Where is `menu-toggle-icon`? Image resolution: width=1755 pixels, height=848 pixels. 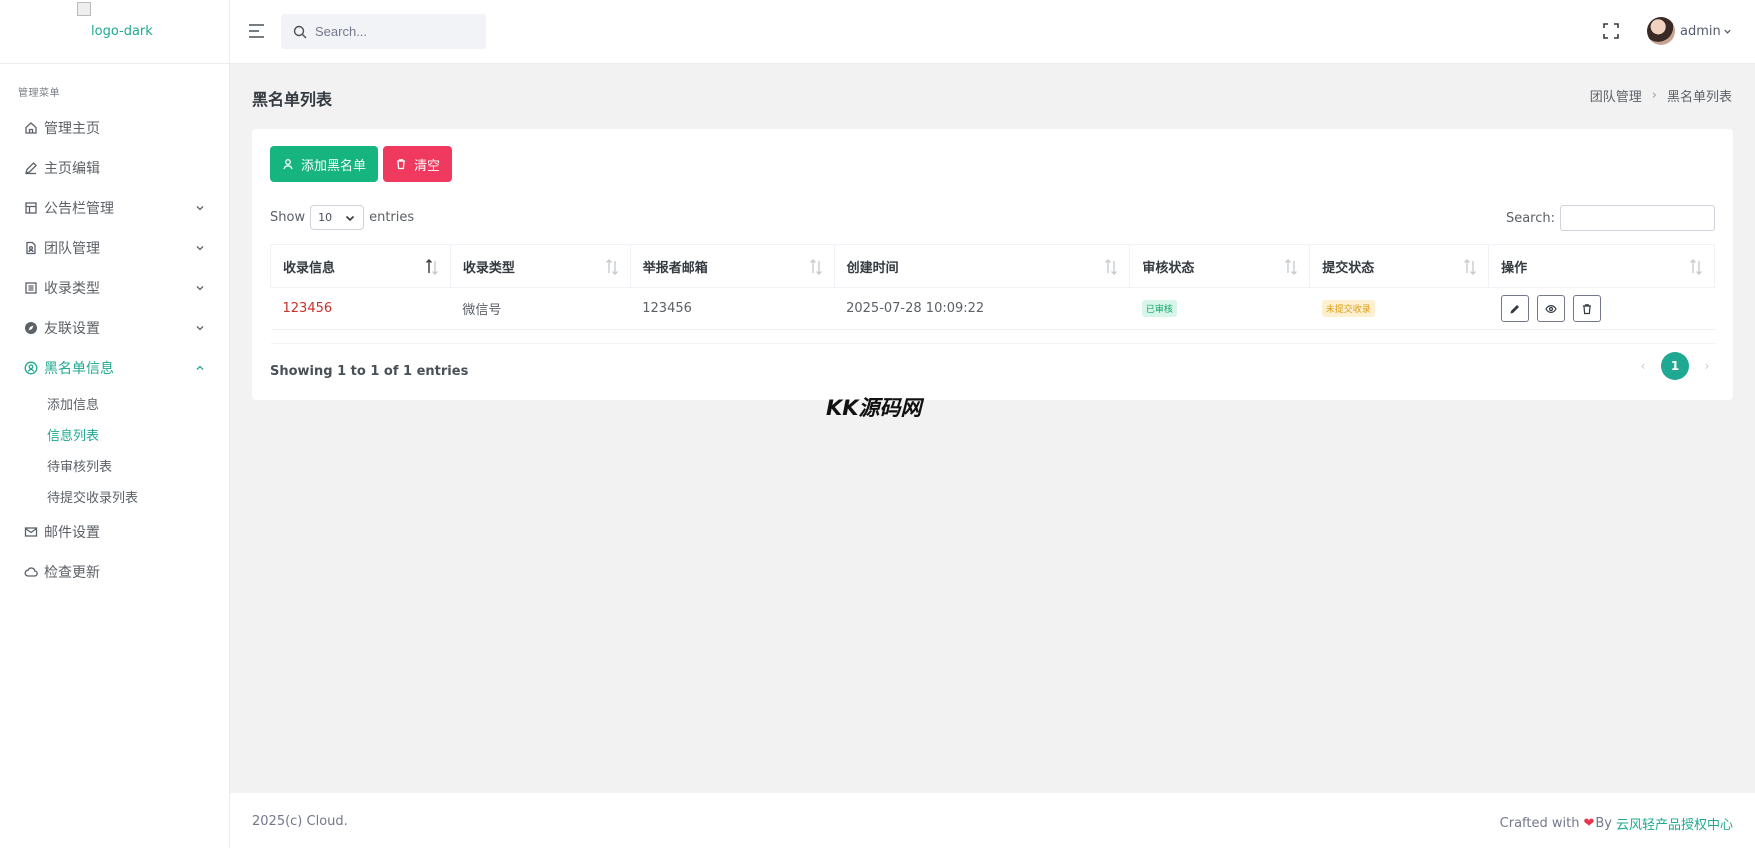
menu-toggle-icon is located at coordinates (257, 31).